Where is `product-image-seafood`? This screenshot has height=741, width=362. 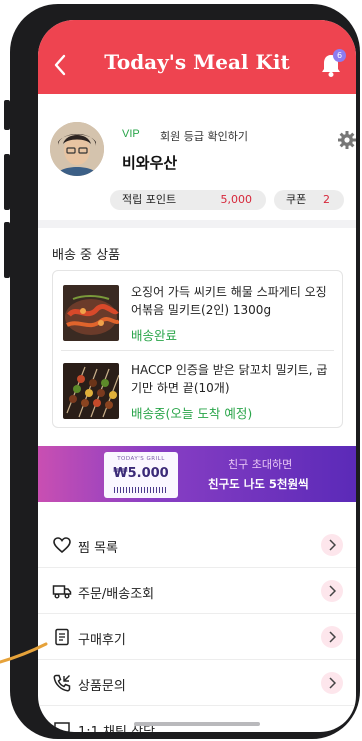 product-image-seafood is located at coordinates (91, 313).